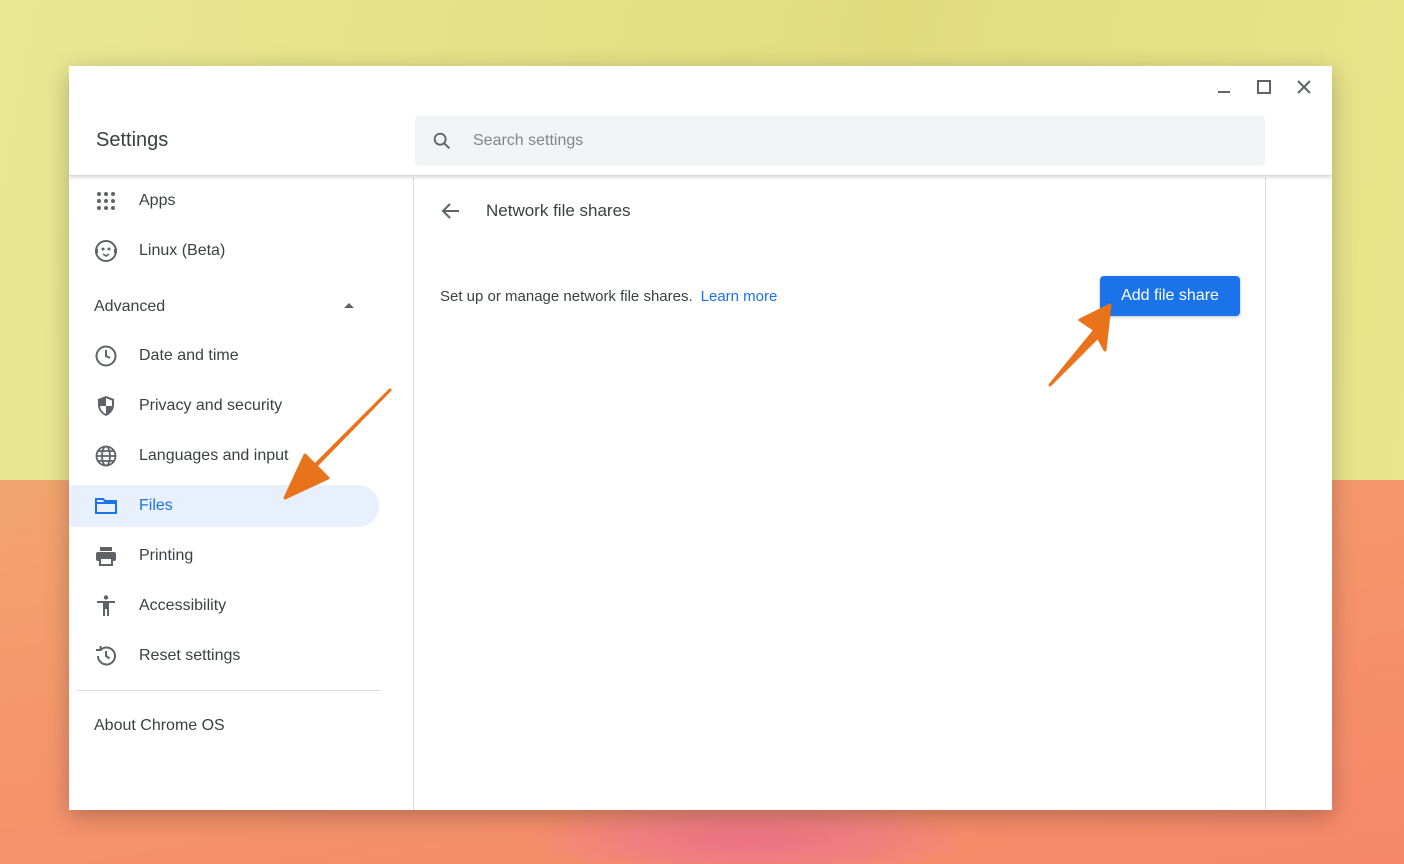  I want to click on sidebar-item-label: Accessibility, so click(183, 605).